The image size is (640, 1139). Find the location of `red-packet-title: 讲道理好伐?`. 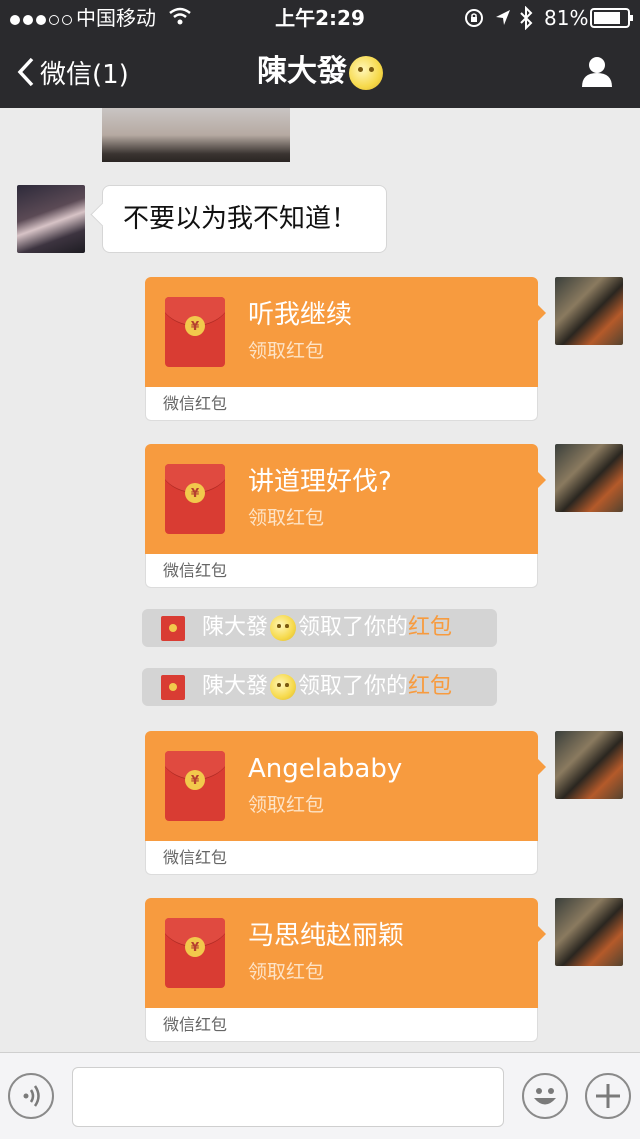

red-packet-title: 讲道理好伐? is located at coordinates (320, 482).